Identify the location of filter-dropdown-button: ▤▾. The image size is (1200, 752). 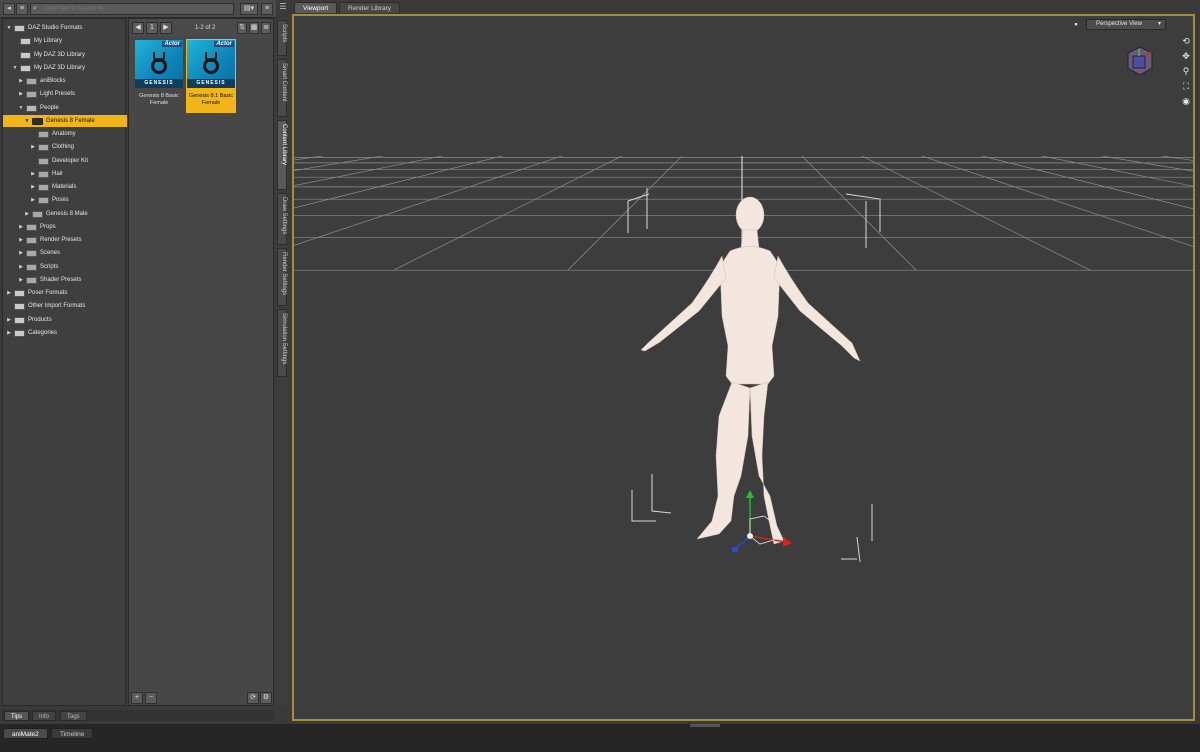
(249, 9).